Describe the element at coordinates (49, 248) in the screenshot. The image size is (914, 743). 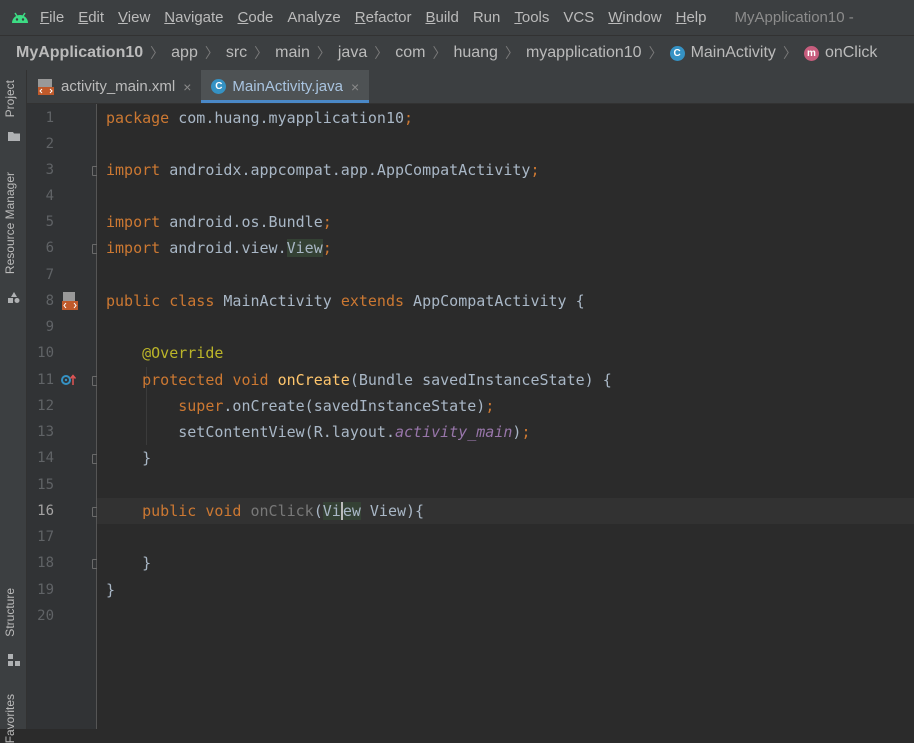
I see `line-number: 6` at that location.